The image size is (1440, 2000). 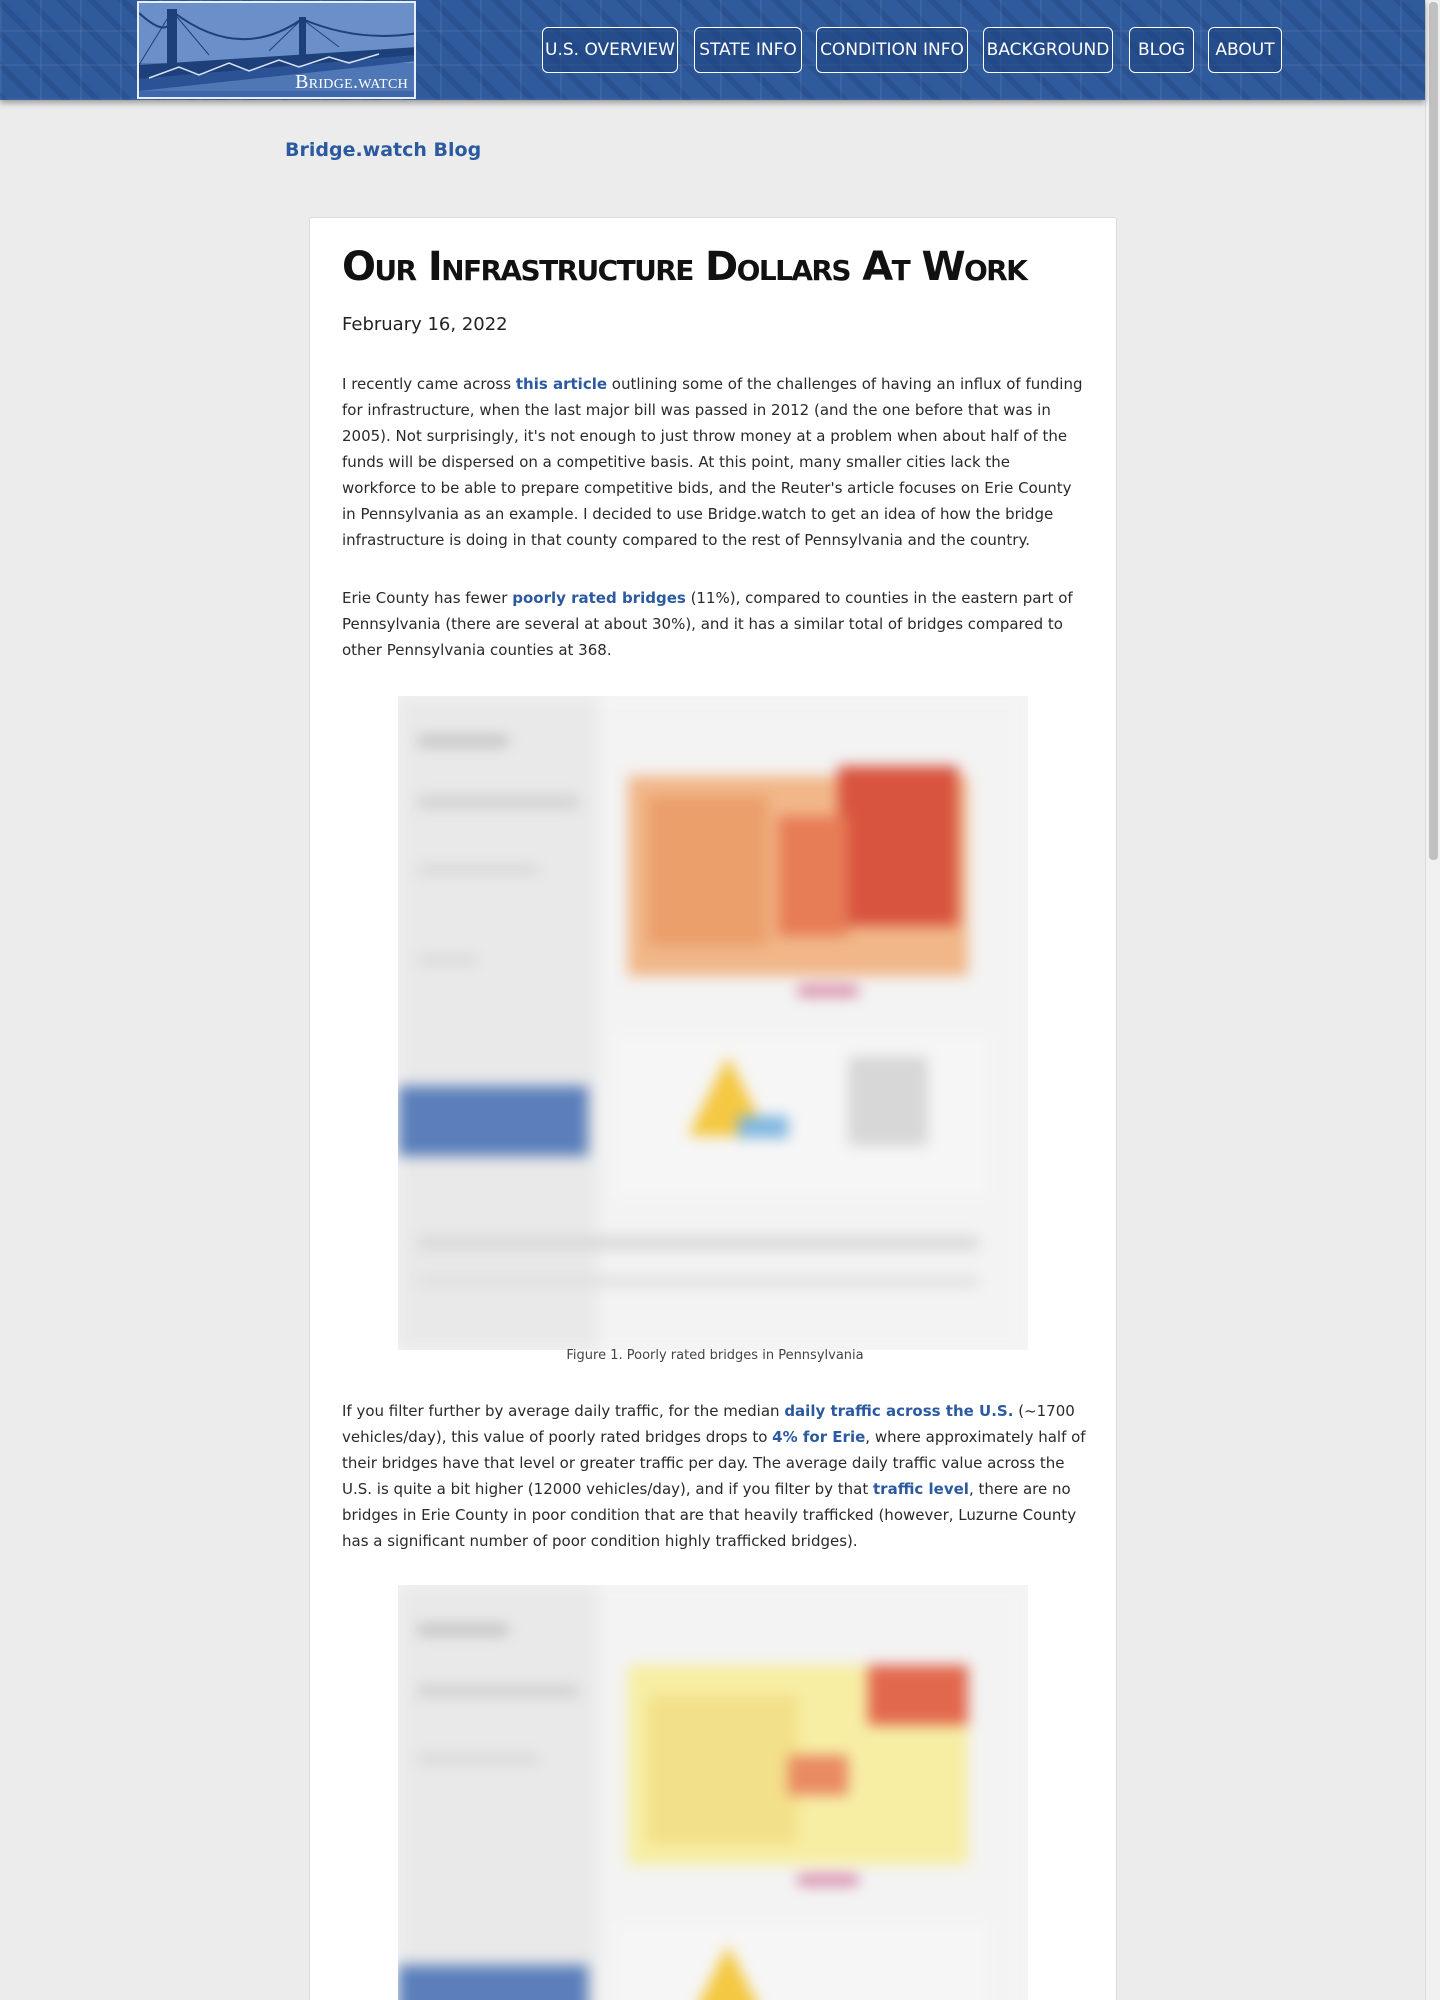 What do you see at coordinates (599, 598) in the screenshot?
I see `poorly-rated-bridges-link: poorly rated bridges` at bounding box center [599, 598].